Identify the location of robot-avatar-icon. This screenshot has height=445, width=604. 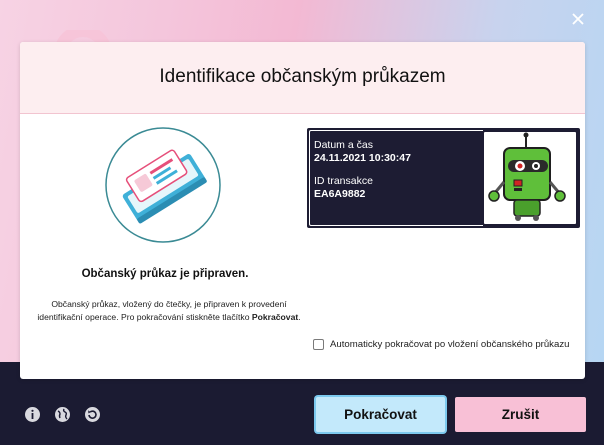
(527, 176).